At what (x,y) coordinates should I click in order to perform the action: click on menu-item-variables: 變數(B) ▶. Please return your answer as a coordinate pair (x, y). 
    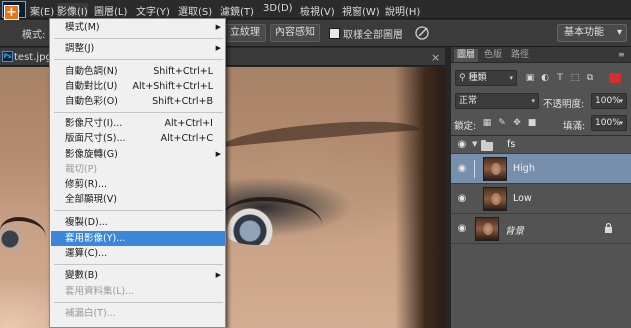
    Looking at the image, I should click on (138, 275).